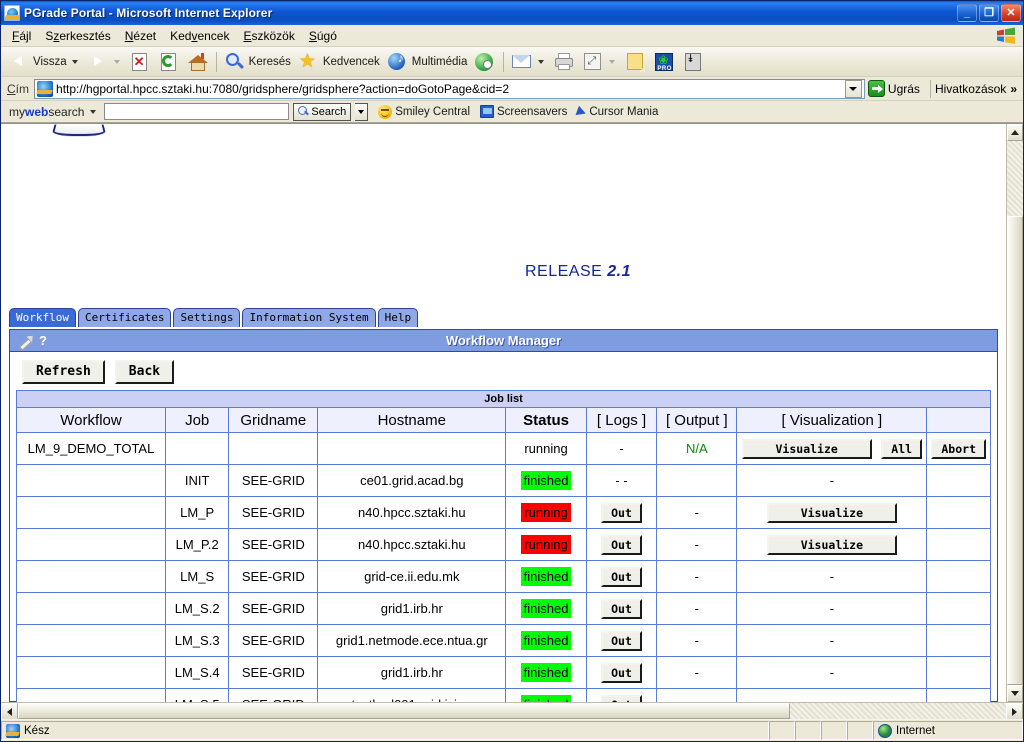 The width and height of the screenshot is (1024, 742). What do you see at coordinates (621, 480) in the screenshot?
I see `logs-dash: - -` at bounding box center [621, 480].